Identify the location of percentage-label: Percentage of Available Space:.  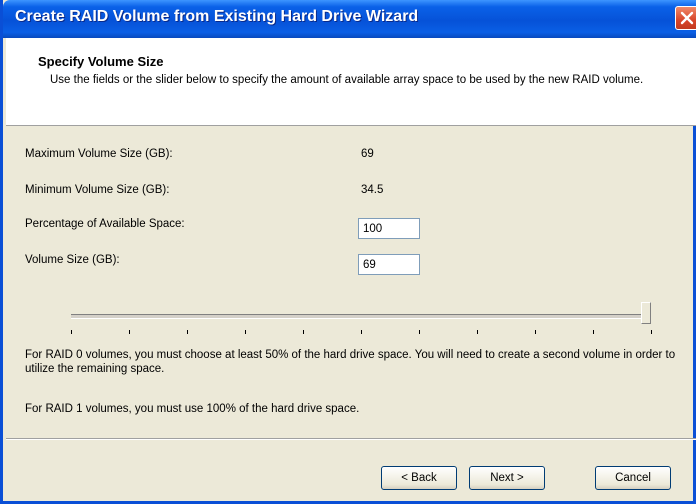
(105, 224).